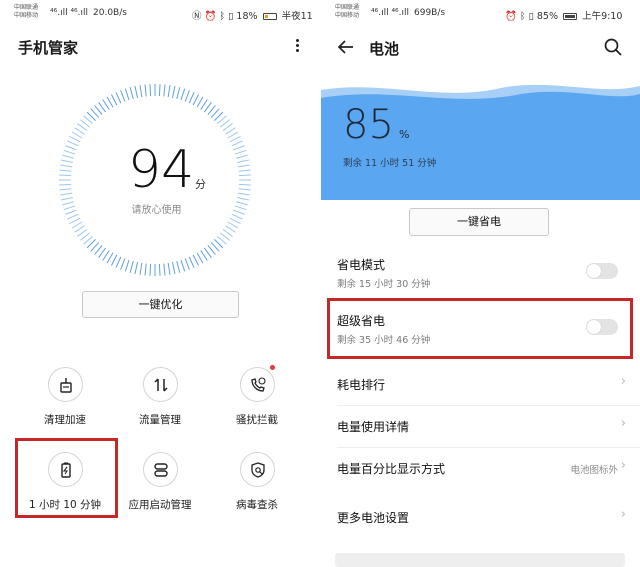 The width and height of the screenshot is (640, 567). What do you see at coordinates (200, 184) in the screenshot?
I see `score-unit: 分` at bounding box center [200, 184].